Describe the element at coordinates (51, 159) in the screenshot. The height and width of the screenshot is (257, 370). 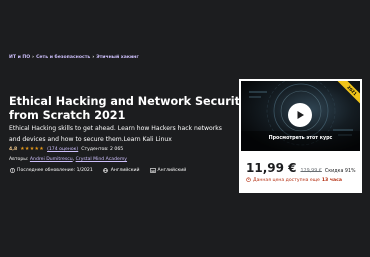
I see `author-link-andrei: Andrei Dumitrescu` at that location.